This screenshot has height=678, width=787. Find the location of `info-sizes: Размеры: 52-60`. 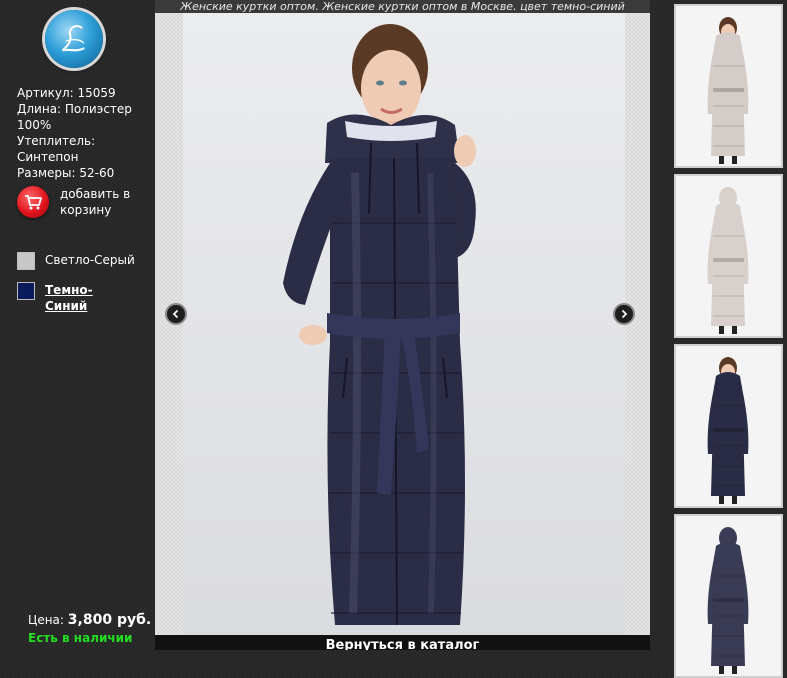

info-sizes: Размеры: 52-60 is located at coordinates (66, 173).